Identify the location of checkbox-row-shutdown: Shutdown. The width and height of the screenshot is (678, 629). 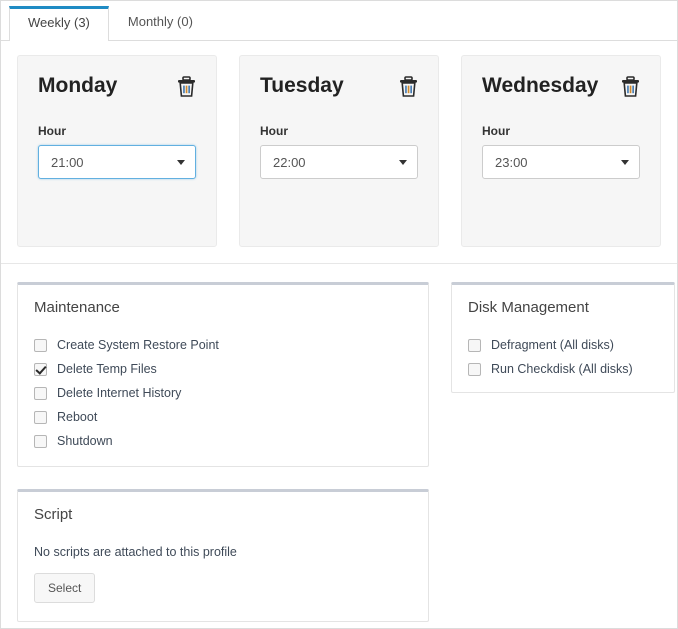
(223, 441).